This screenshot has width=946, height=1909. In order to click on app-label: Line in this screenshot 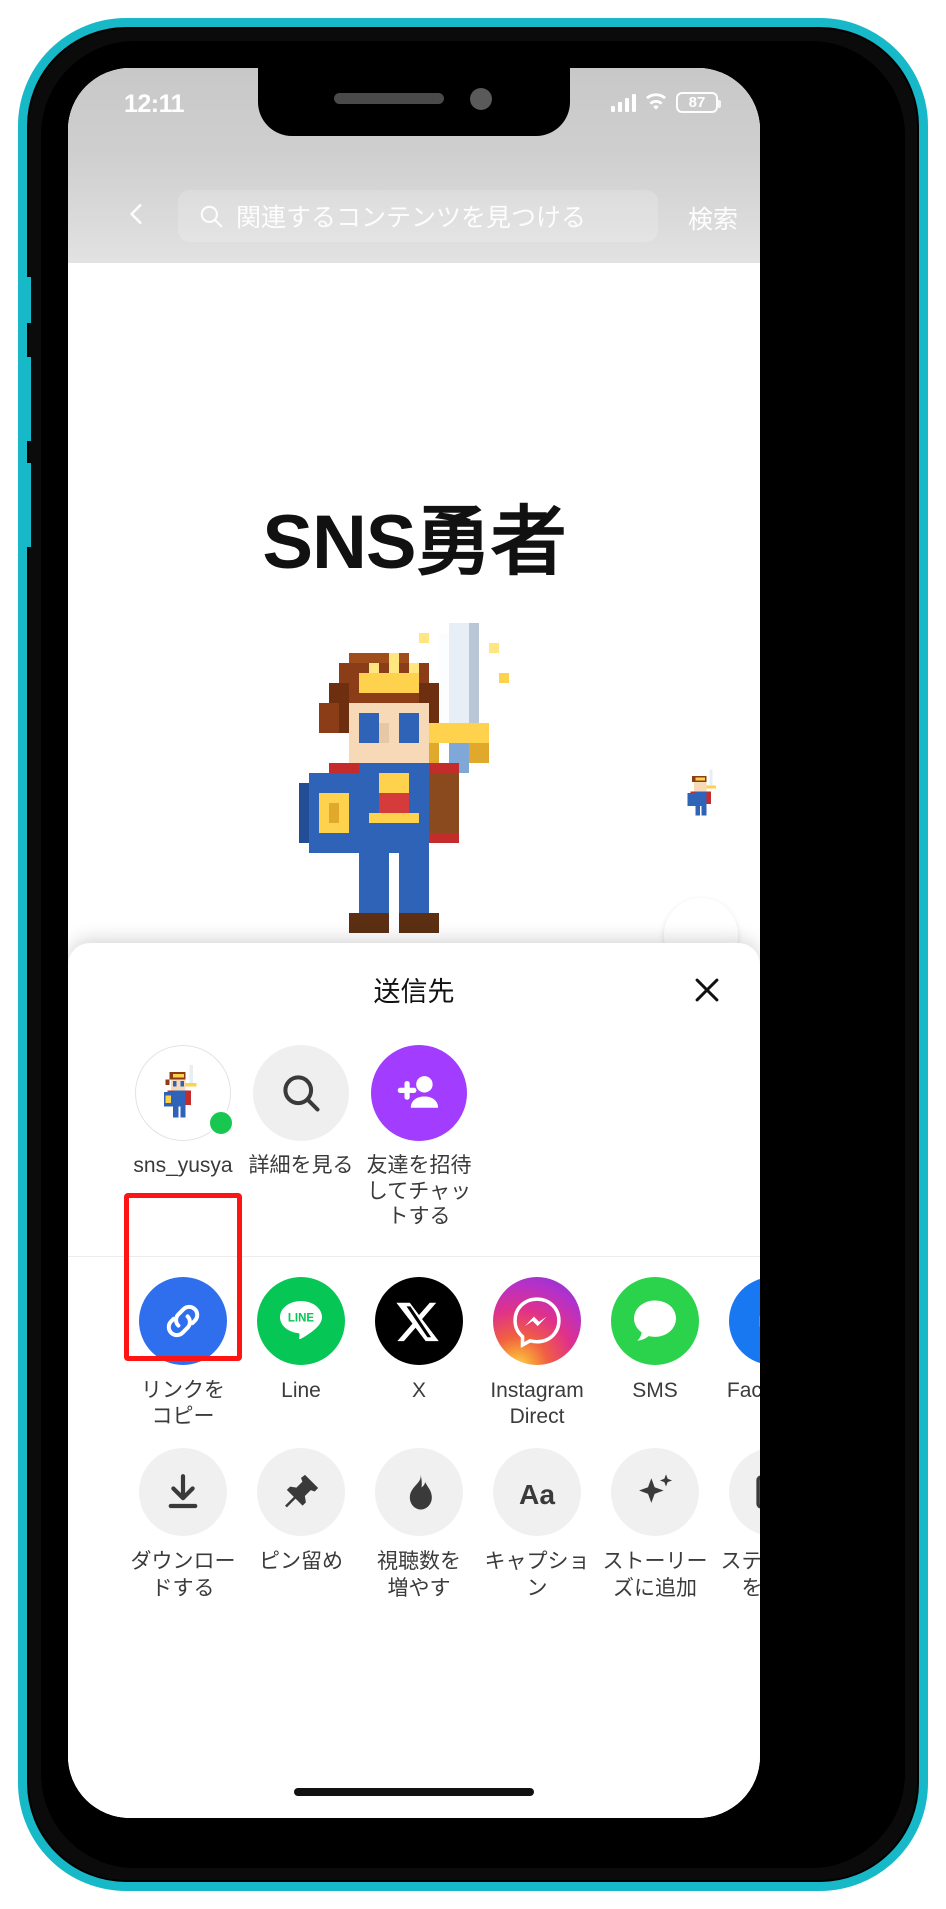, I will do `click(301, 1390)`.